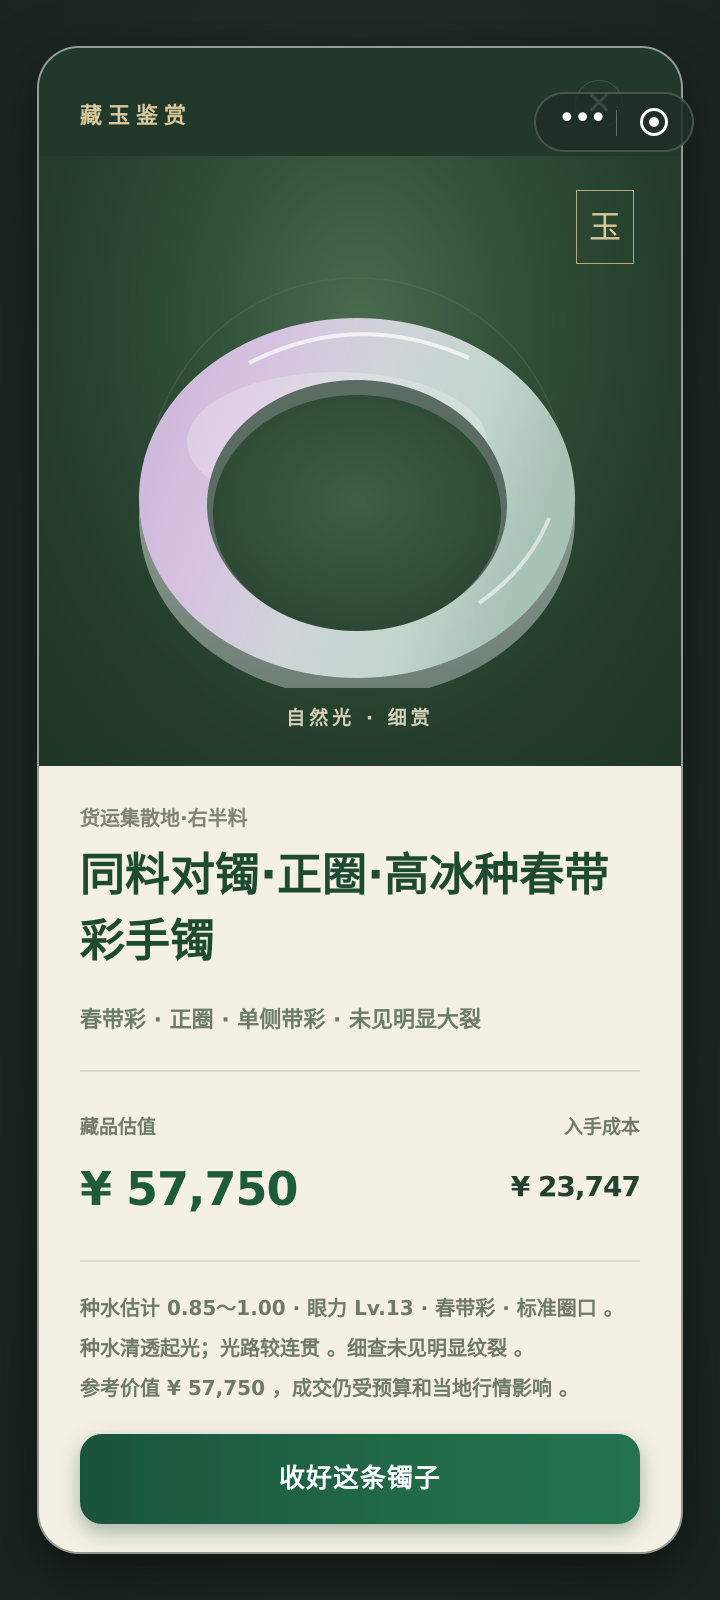 This screenshot has width=720, height=1600. What do you see at coordinates (329, 1388) in the screenshot?
I see `note-line: 参考价值 ¥ 57,750 ，成交仍受预算和当地行情影响 。` at bounding box center [329, 1388].